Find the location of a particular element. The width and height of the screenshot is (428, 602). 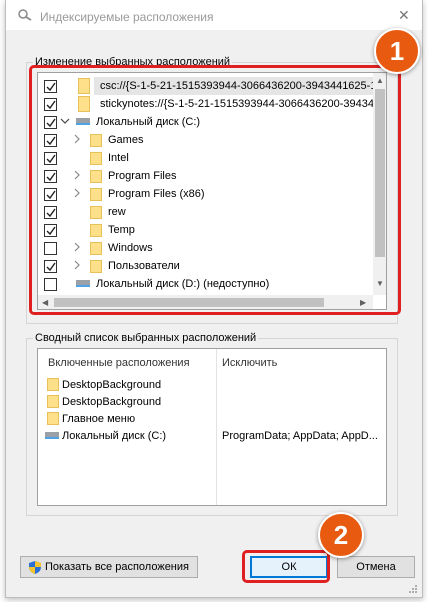

resize-grip-icon is located at coordinates (413, 589).